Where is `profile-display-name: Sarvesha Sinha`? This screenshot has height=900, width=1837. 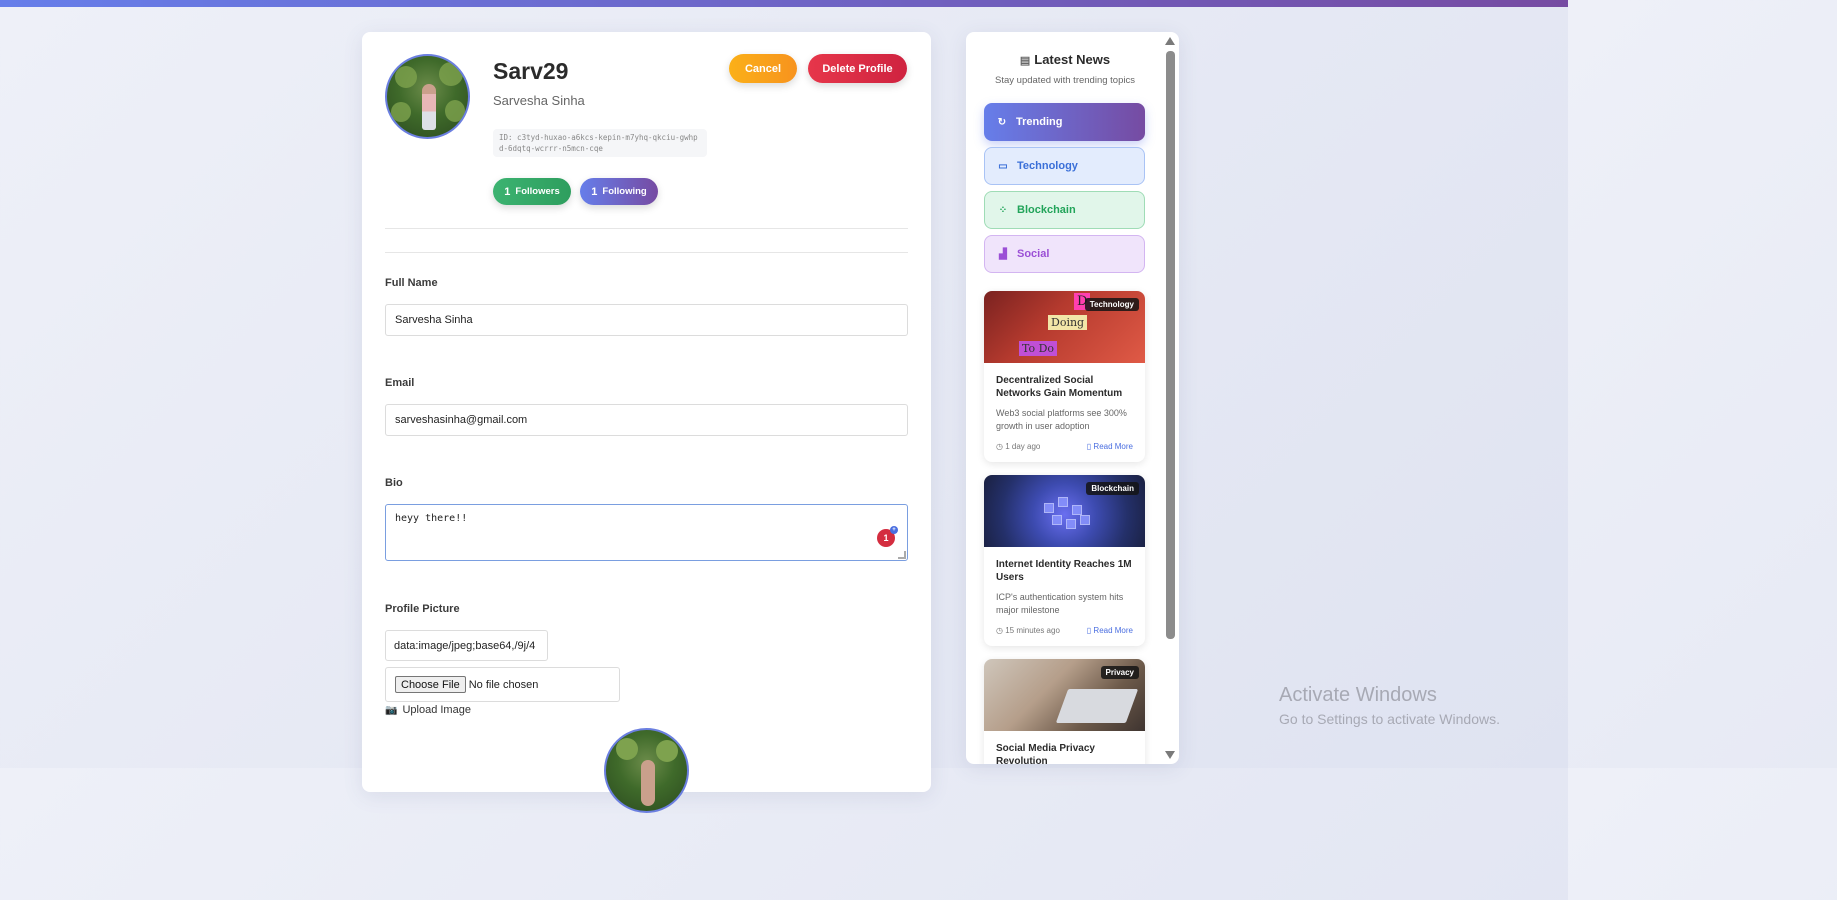
profile-display-name: Sarvesha Sinha is located at coordinates (539, 100).